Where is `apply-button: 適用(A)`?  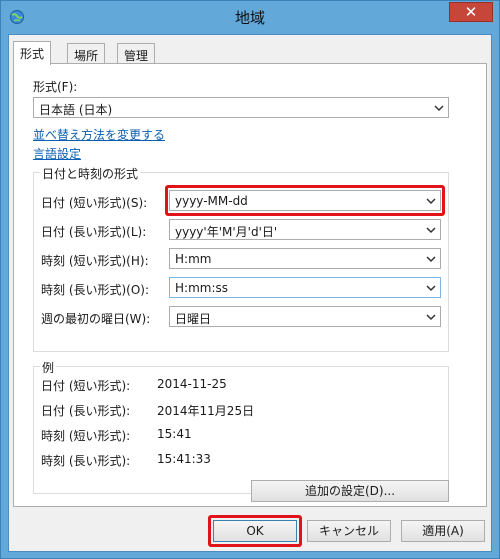
apply-button: 適用(A) is located at coordinates (443, 531).